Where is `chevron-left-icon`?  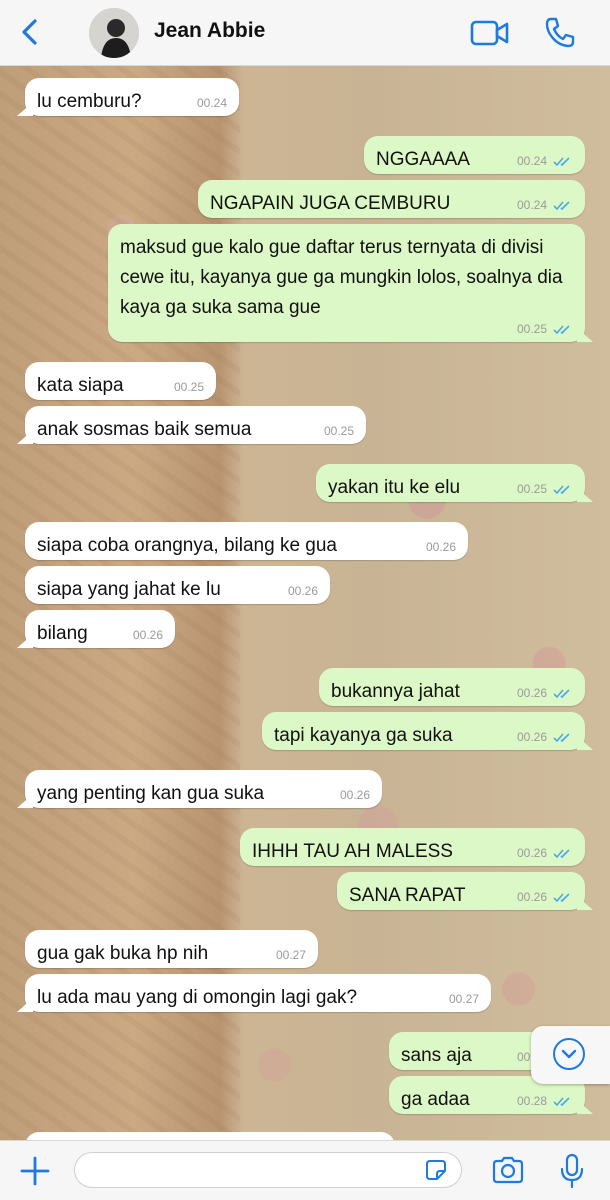
chevron-left-icon is located at coordinates (30, 32).